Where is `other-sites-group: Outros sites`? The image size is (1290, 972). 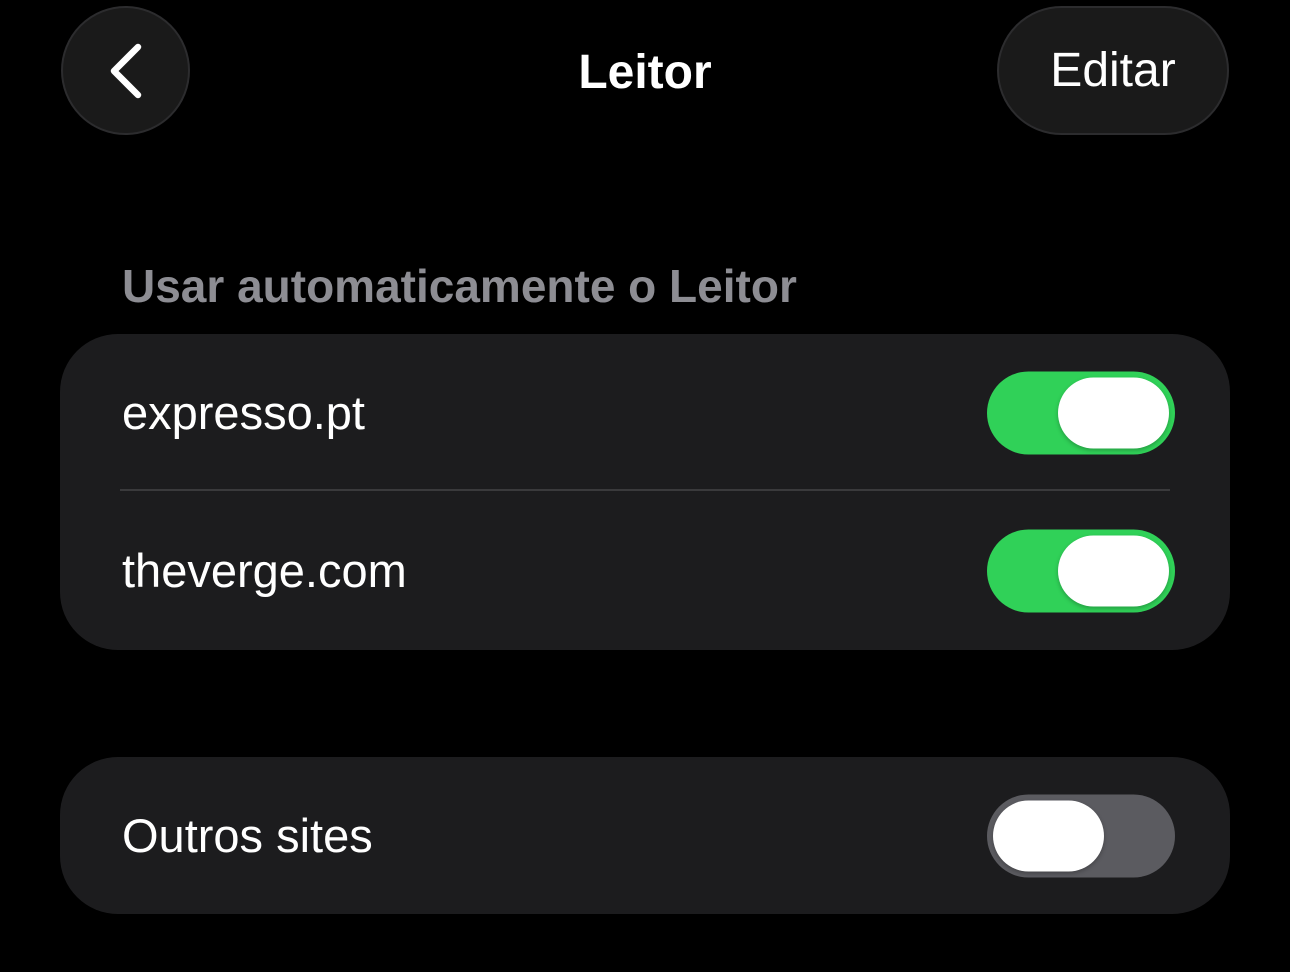
other-sites-group: Outros sites is located at coordinates (645, 835).